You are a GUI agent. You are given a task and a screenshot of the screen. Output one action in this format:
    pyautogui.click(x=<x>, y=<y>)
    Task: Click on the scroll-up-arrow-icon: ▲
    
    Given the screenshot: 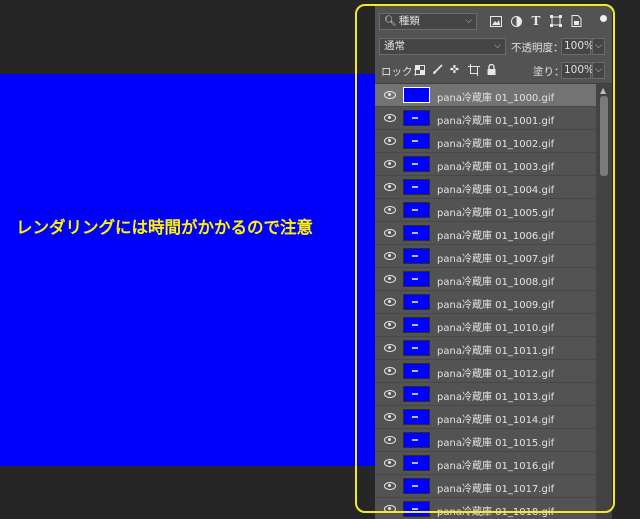 What is the action you would take?
    pyautogui.click(x=603, y=90)
    